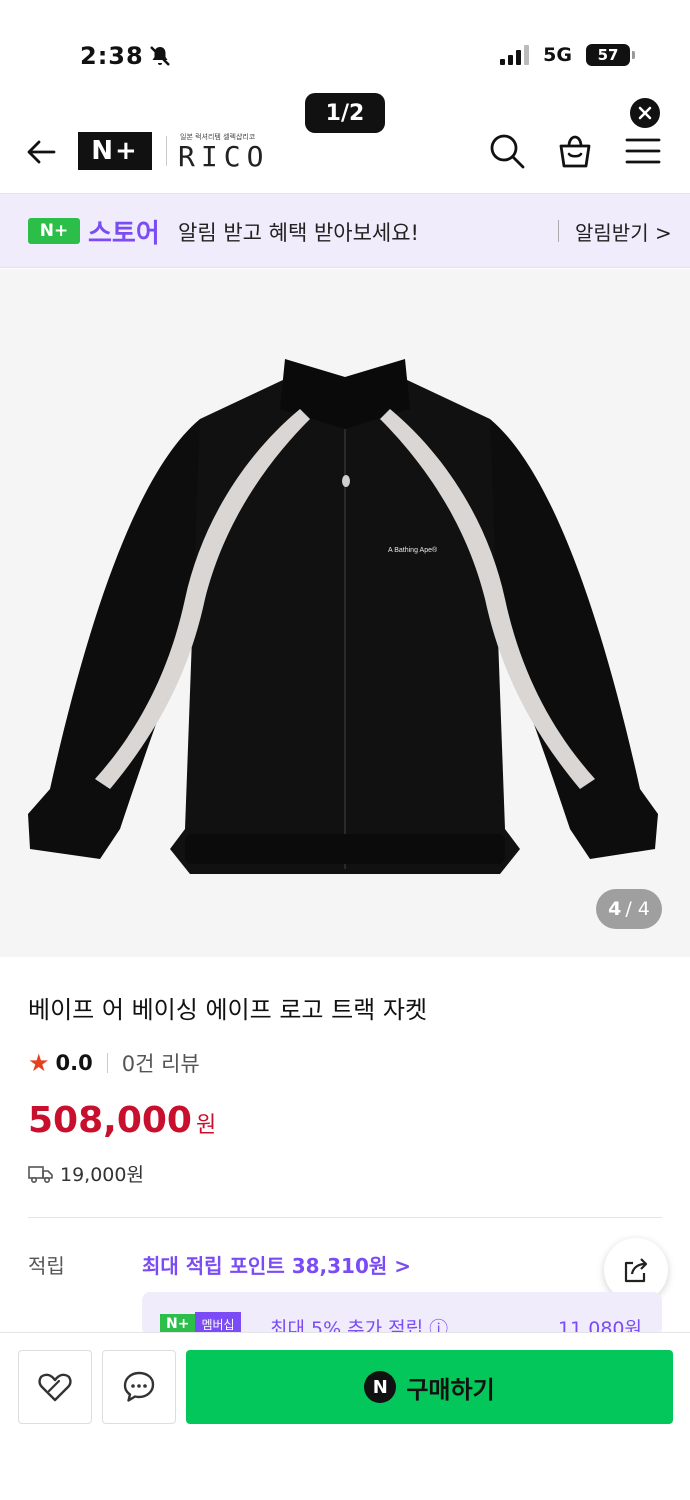 Image resolution: width=690 pixels, height=1500 pixels. Describe the element at coordinates (161, 1063) in the screenshot. I see `review-count: 0건 리뷰` at that location.